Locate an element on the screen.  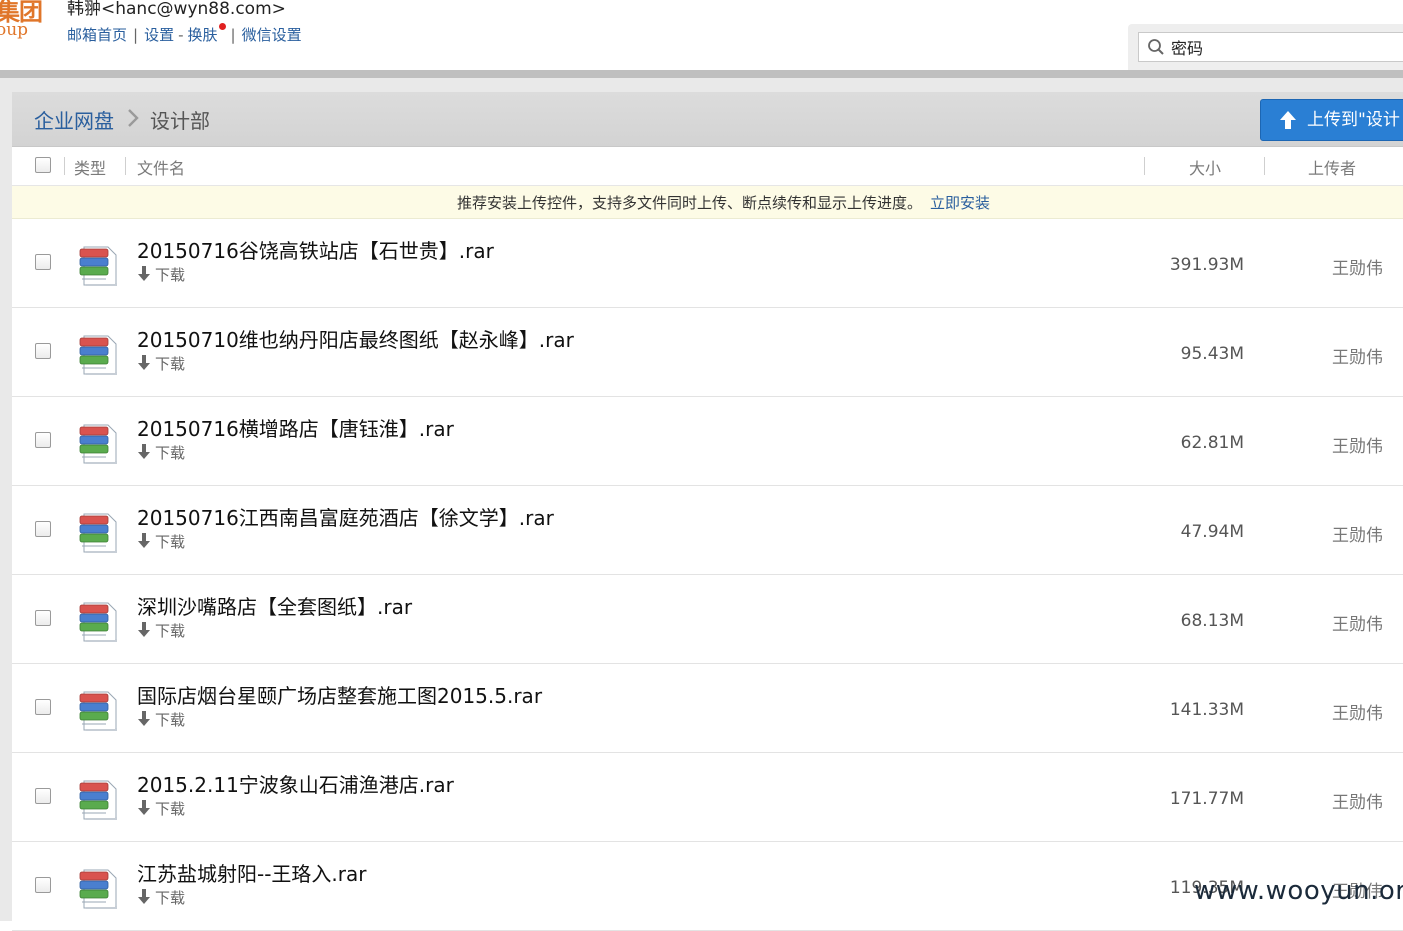
top-nav: 邮箱首页 | 设置 - 换肤 | 微信设置 is located at coordinates (184, 34).